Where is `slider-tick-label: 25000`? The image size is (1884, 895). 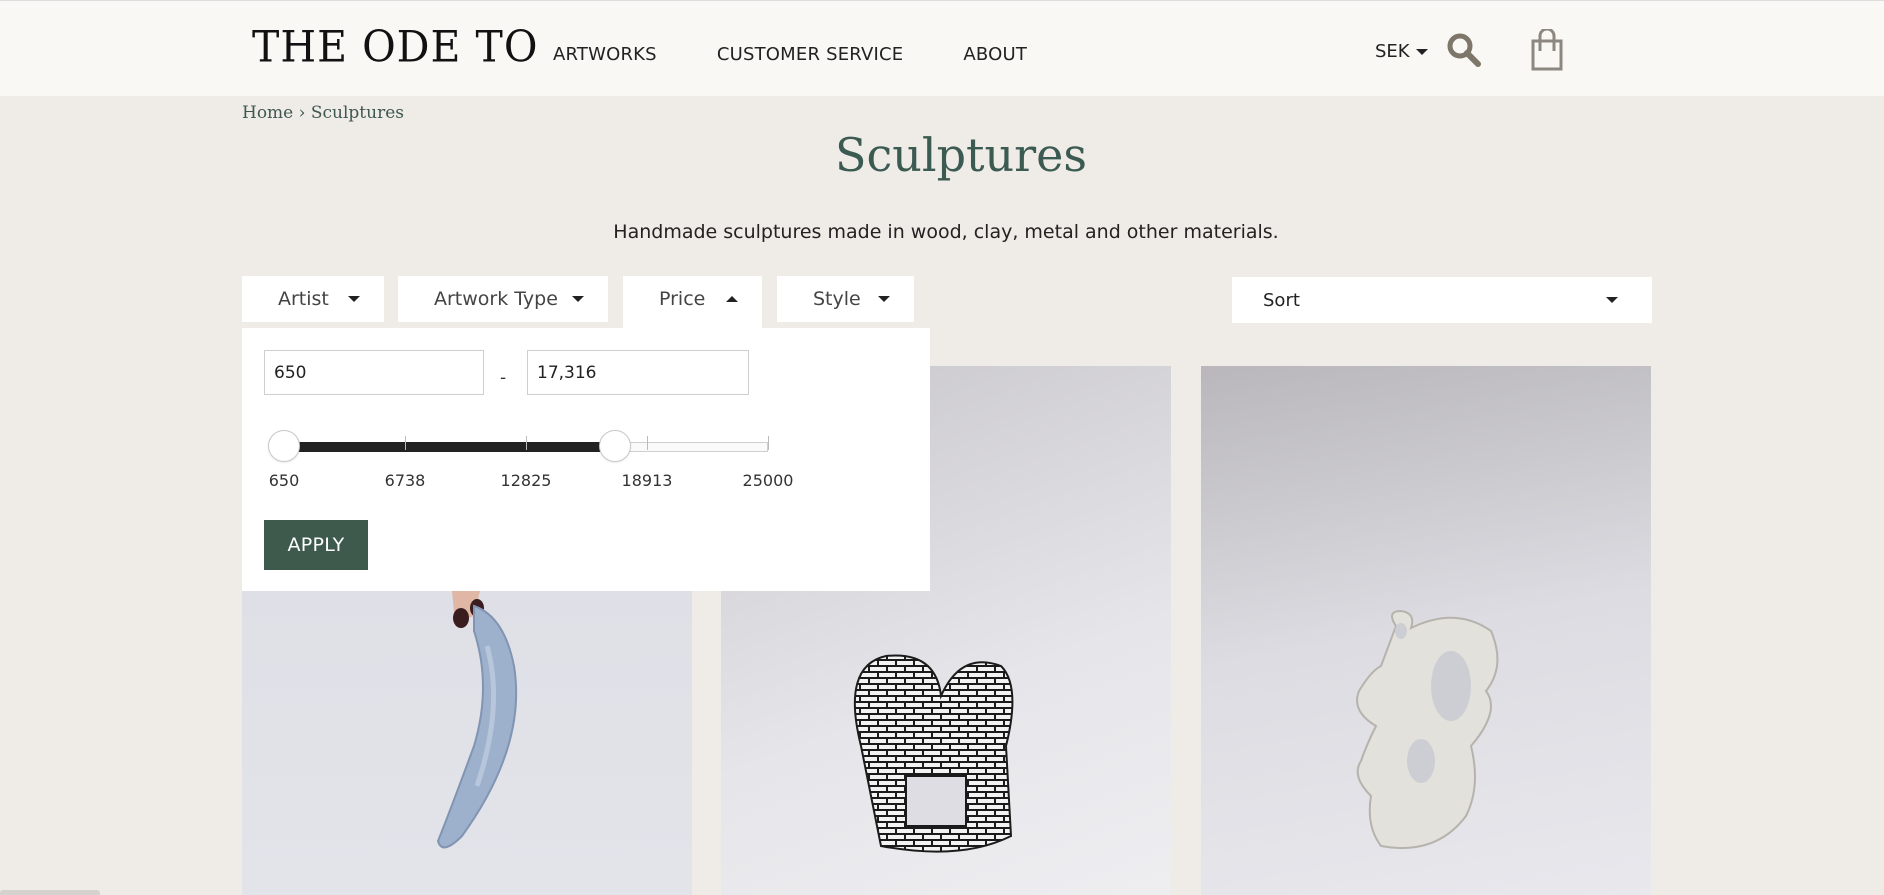 slider-tick-label: 25000 is located at coordinates (768, 480).